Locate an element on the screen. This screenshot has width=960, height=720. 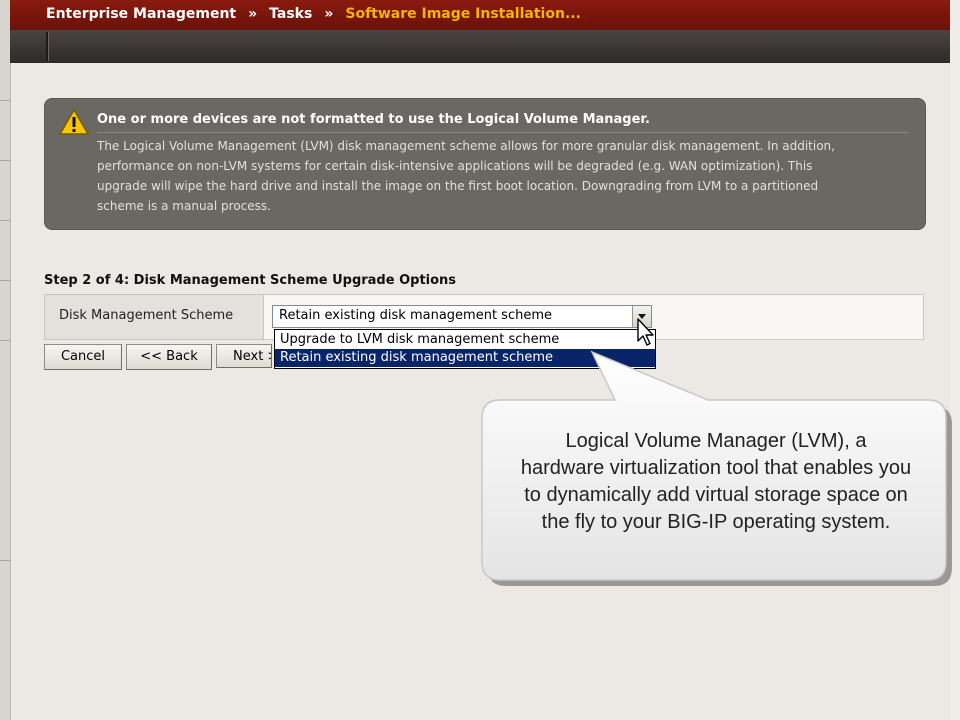
mouse-pointer-icon is located at coordinates (645, 332).